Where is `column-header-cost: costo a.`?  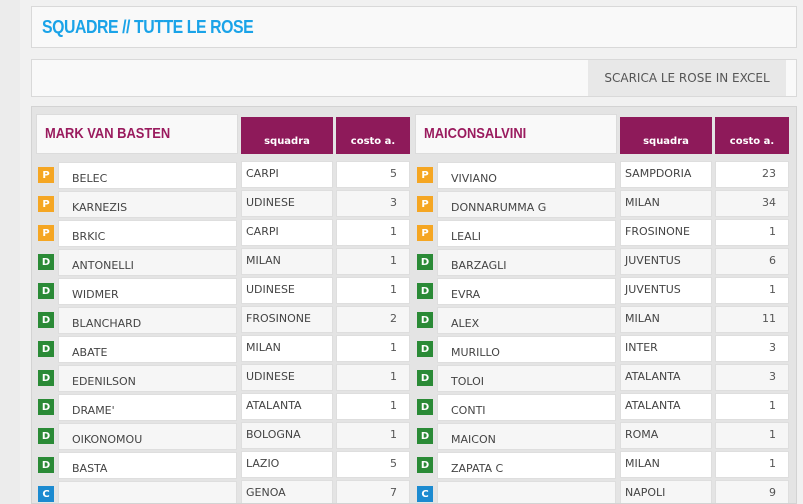
column-header-cost: costo a. is located at coordinates (373, 135).